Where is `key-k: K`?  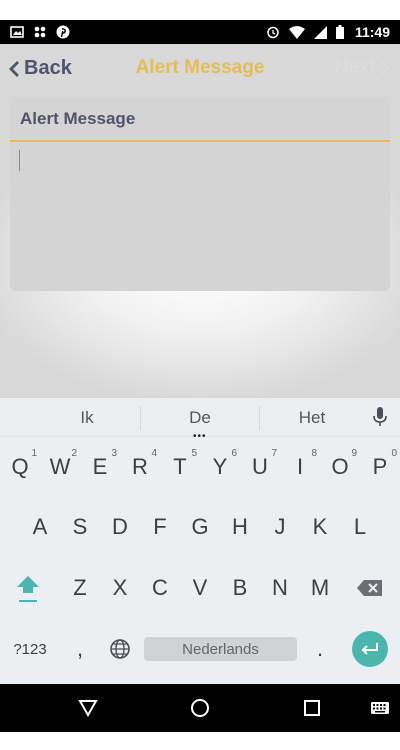 key-k: K is located at coordinates (320, 527).